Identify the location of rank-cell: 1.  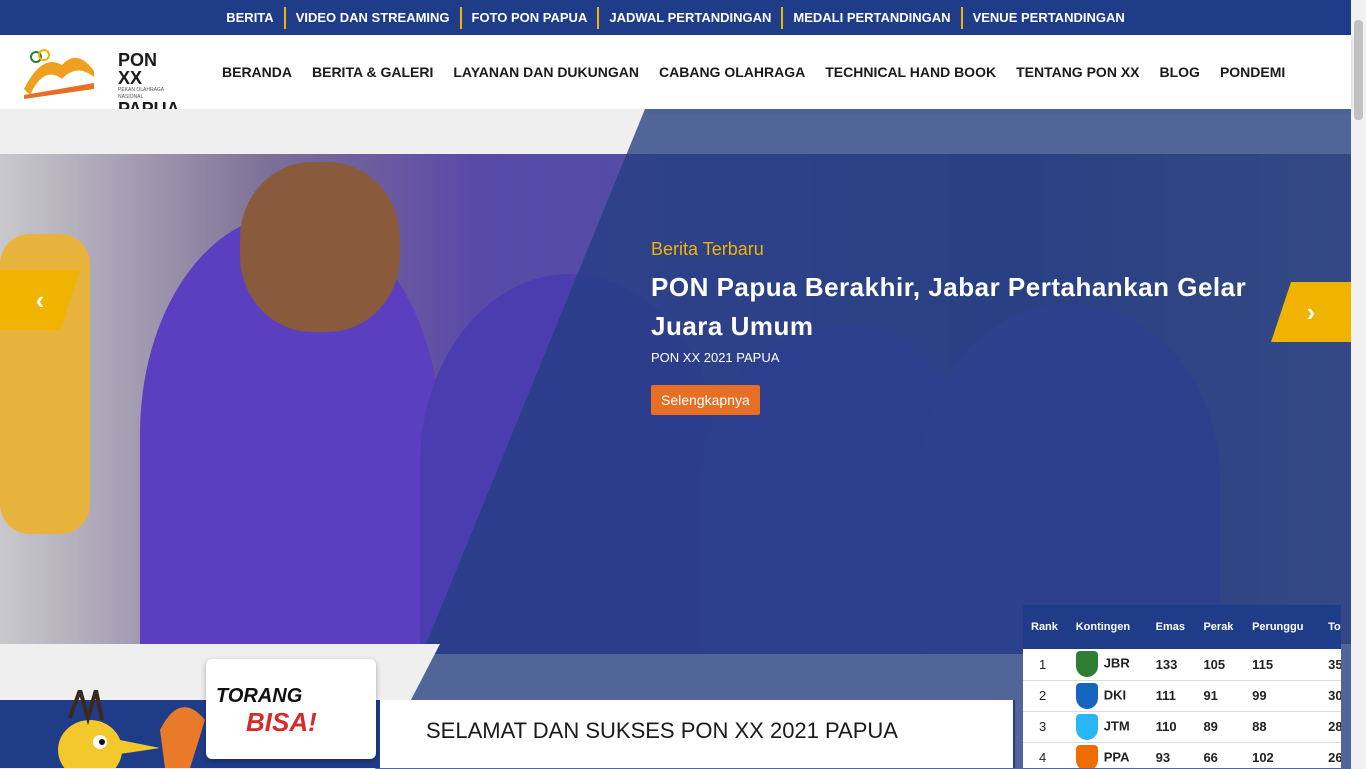
(1045, 665).